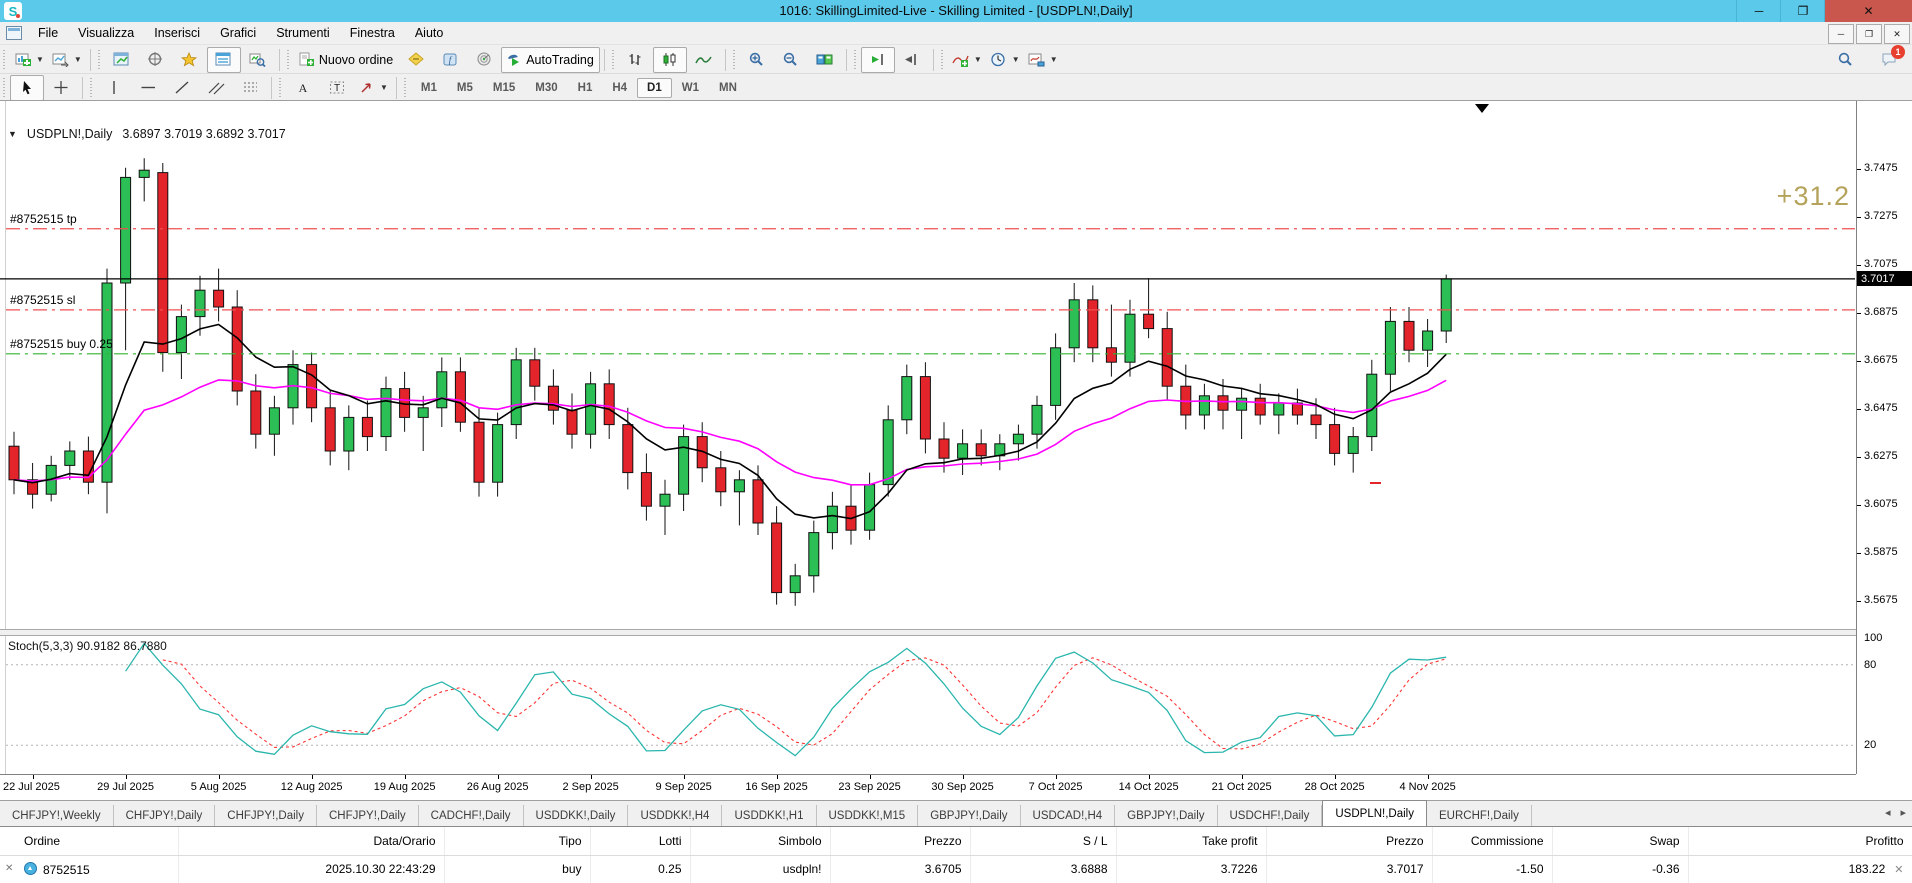 The width and height of the screenshot is (1912, 883). Describe the element at coordinates (57, 815) in the screenshot. I see `chart-tab-chfjpy-weekly: CHFJPY!,Weekly` at that location.